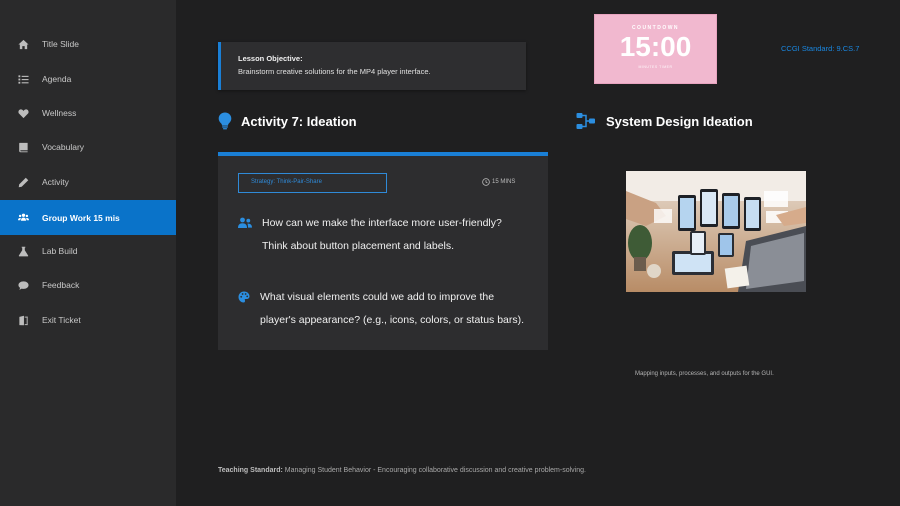 This screenshot has width=900, height=506. Describe the element at coordinates (245, 296) in the screenshot. I see `palette-icon` at that location.